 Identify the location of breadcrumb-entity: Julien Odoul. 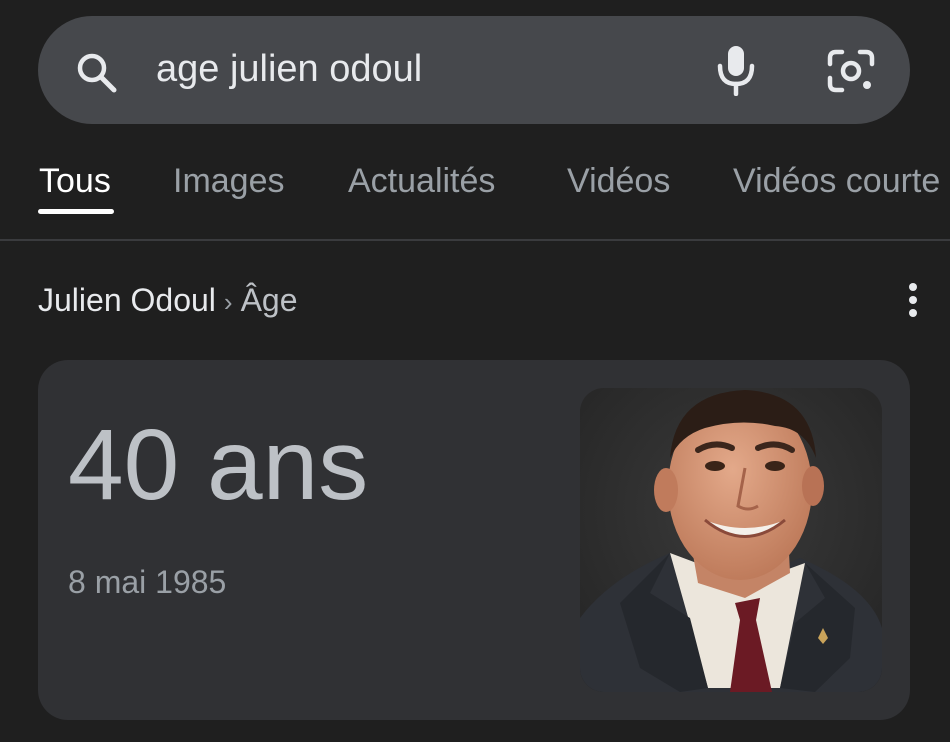
(127, 300).